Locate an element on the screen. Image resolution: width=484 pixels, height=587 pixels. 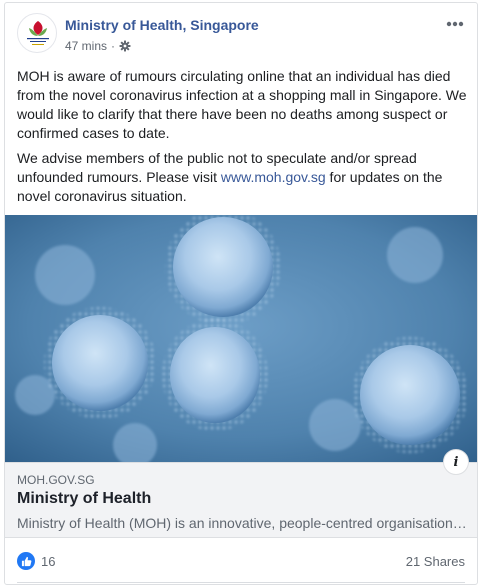
link-title: Ministry of Health is located at coordinates (84, 499).